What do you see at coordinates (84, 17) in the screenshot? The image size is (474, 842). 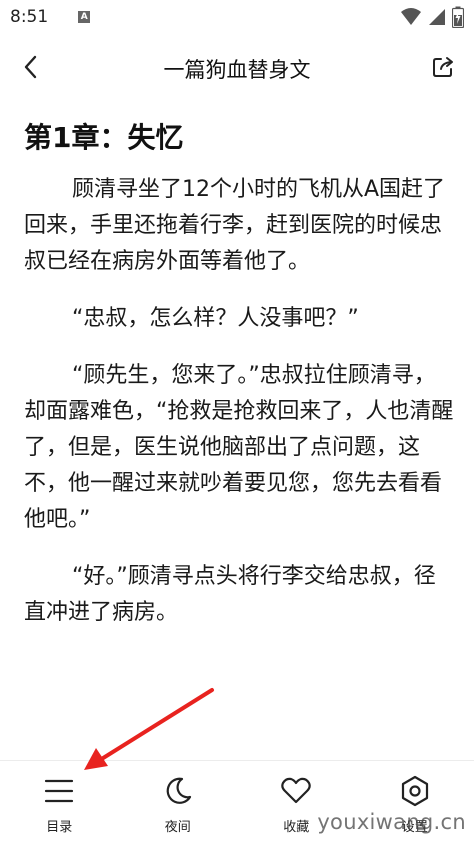 I see `app-notification-icon: A` at bounding box center [84, 17].